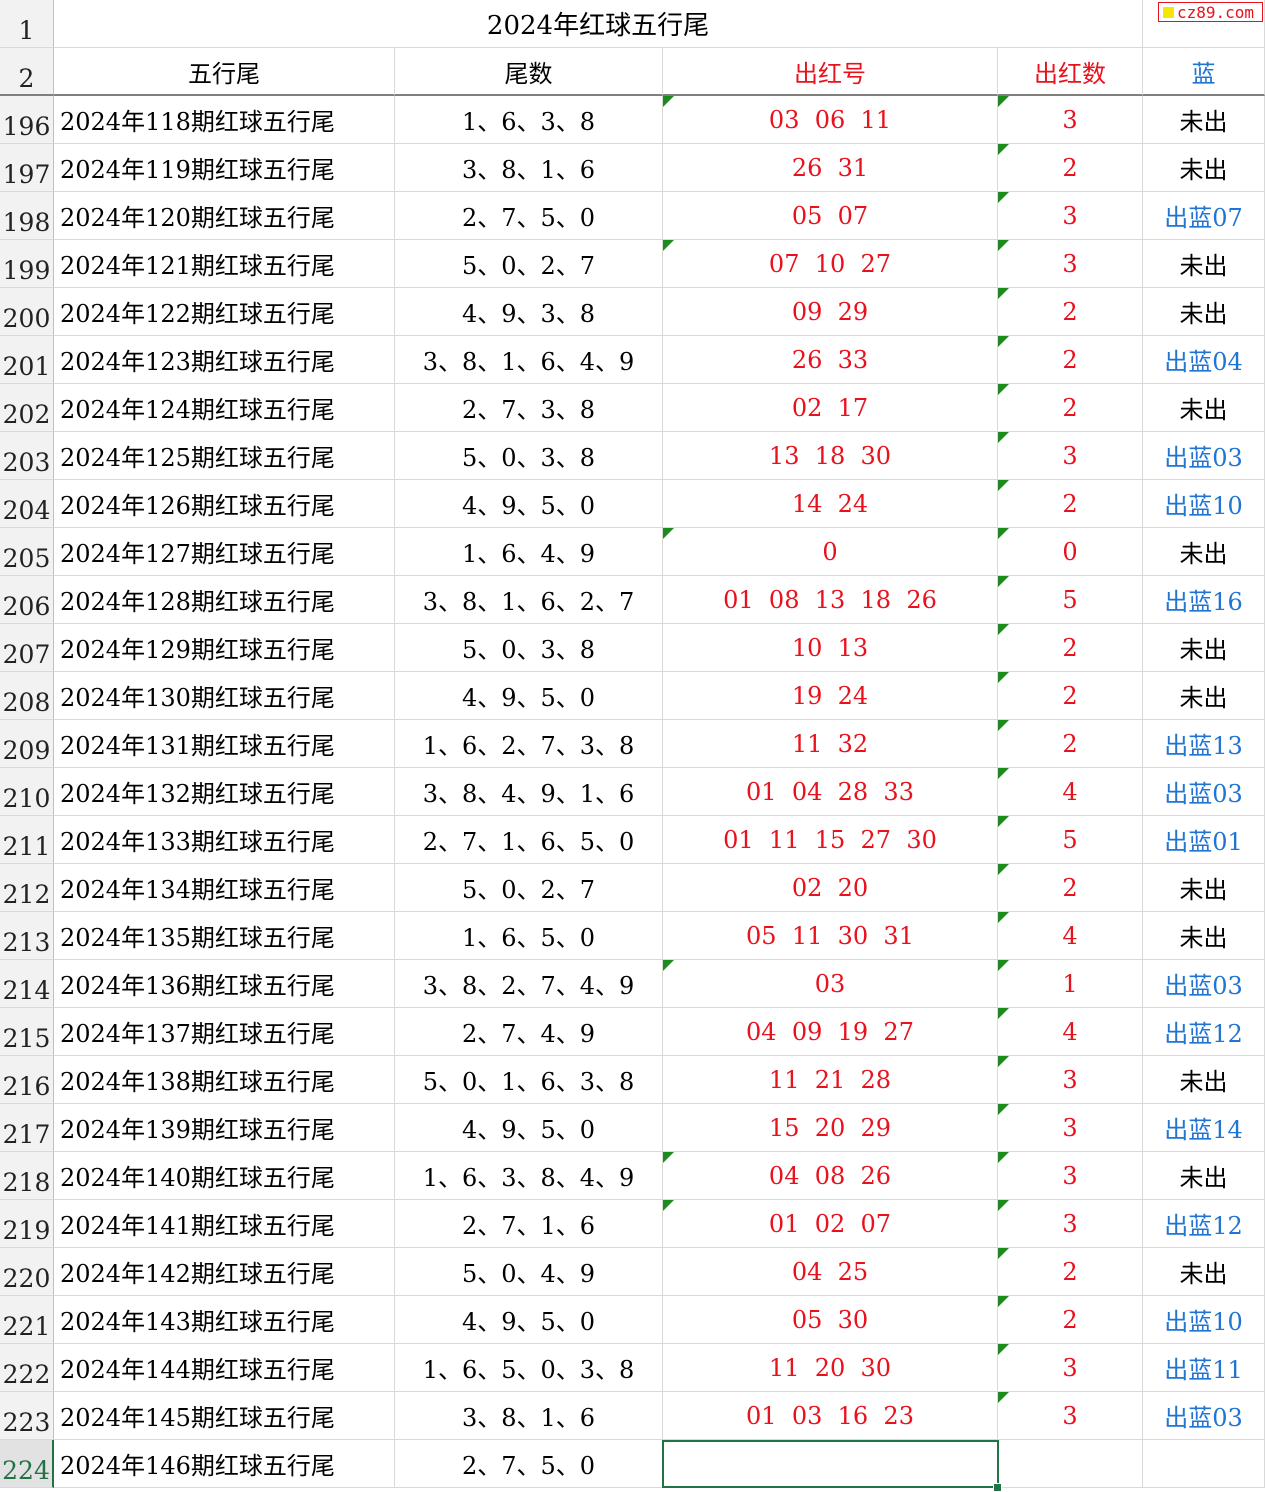  What do you see at coordinates (1070, 840) in the screenshot?
I see `cell-red-count: 5` at bounding box center [1070, 840].